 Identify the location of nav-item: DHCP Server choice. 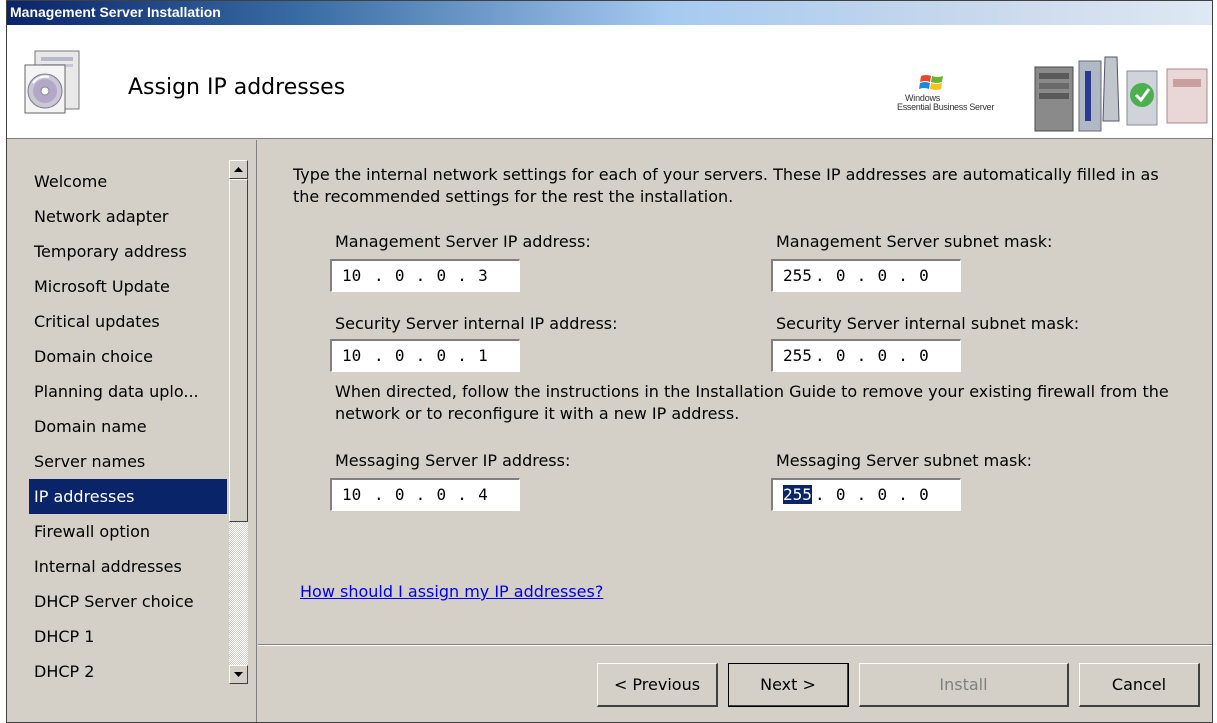
(128, 601).